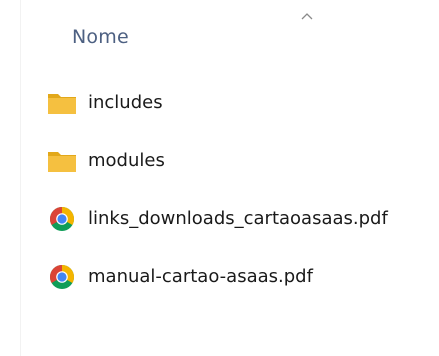 The image size is (439, 356). Describe the element at coordinates (125, 102) in the screenshot. I see `file-name: includes` at that location.